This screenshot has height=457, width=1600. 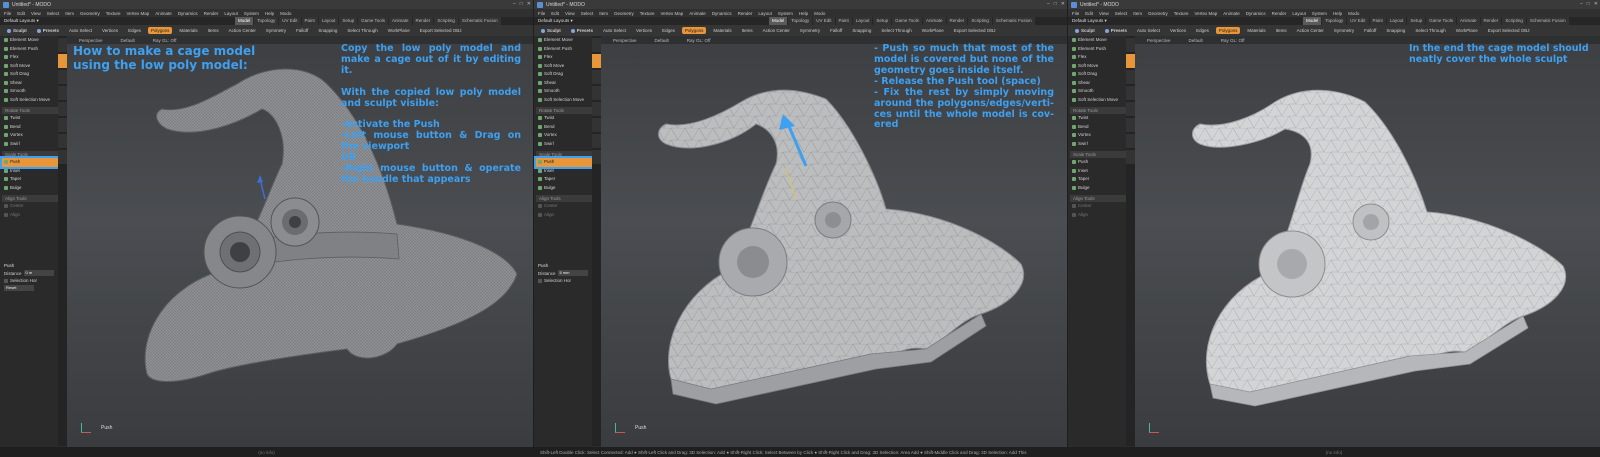 What do you see at coordinates (1104, 13) in the screenshot?
I see `menu-view: View` at bounding box center [1104, 13].